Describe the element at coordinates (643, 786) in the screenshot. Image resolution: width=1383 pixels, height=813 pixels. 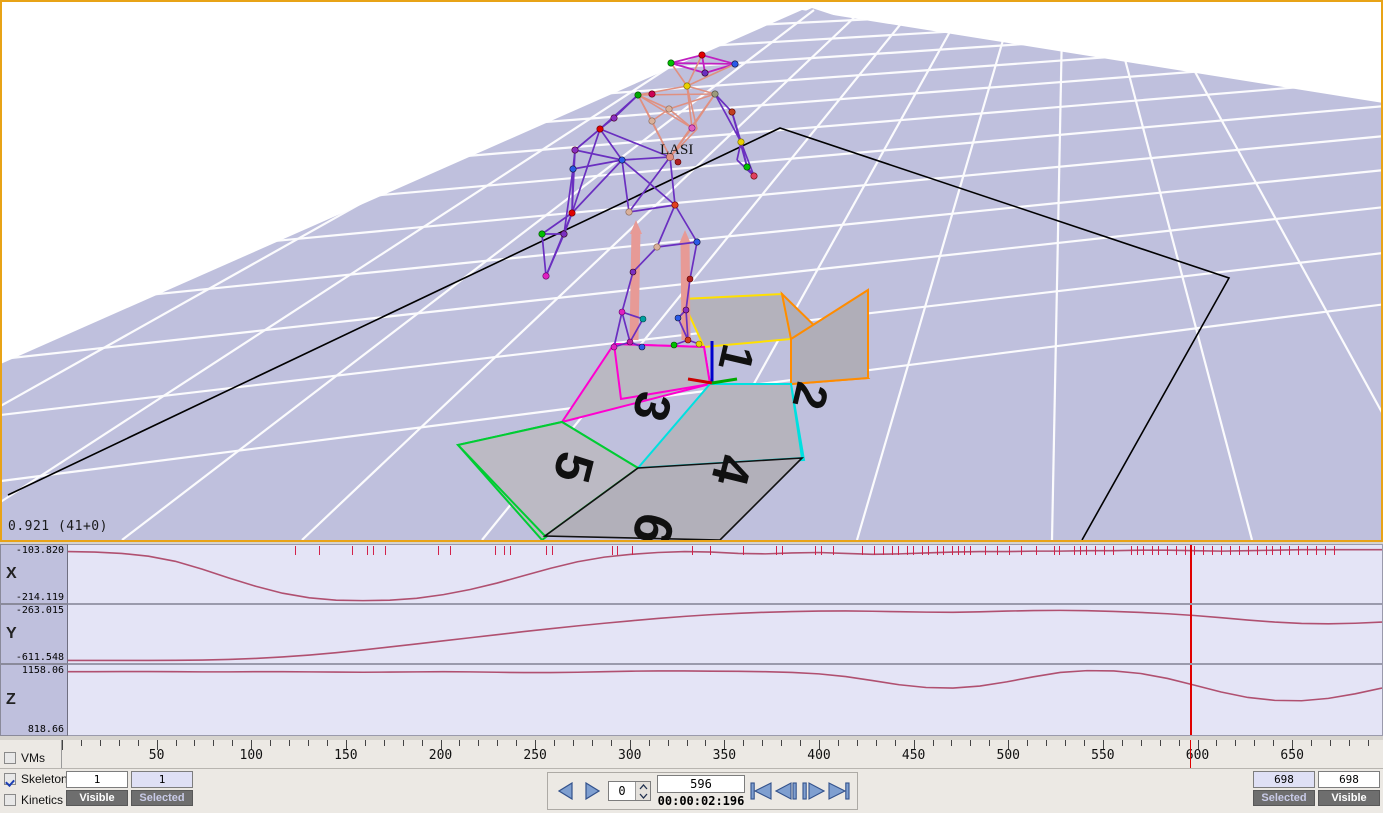
I see `chevron-up-icon` at that location.